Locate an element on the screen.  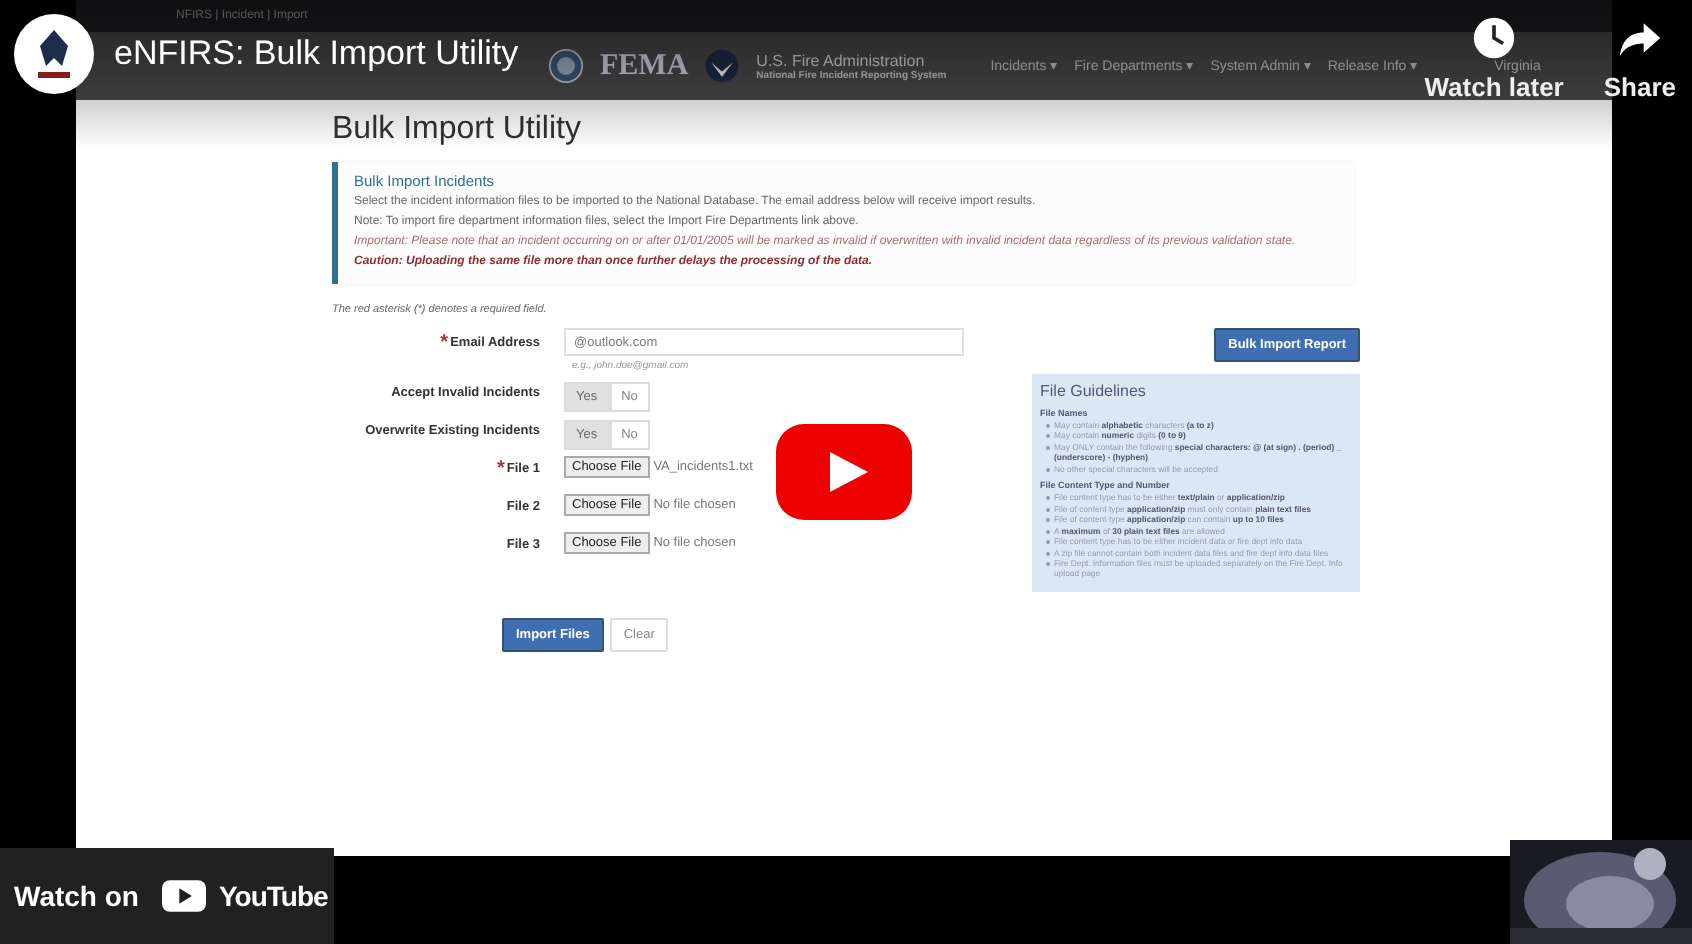
guidelines-title: File Guidelines is located at coordinates (1094, 391).